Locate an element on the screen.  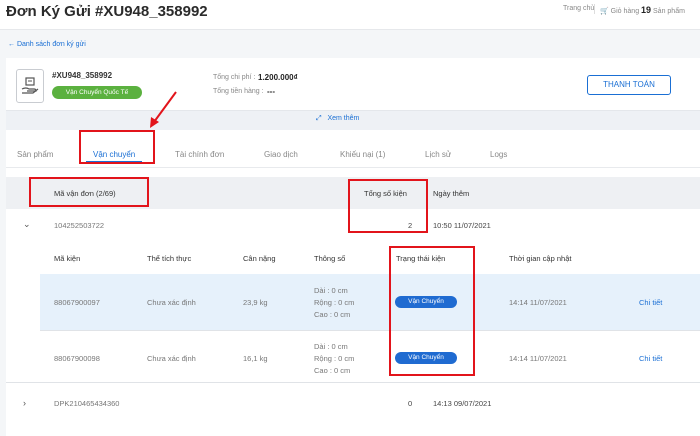
annotation-box-tracking is located at coordinates (89, 192).